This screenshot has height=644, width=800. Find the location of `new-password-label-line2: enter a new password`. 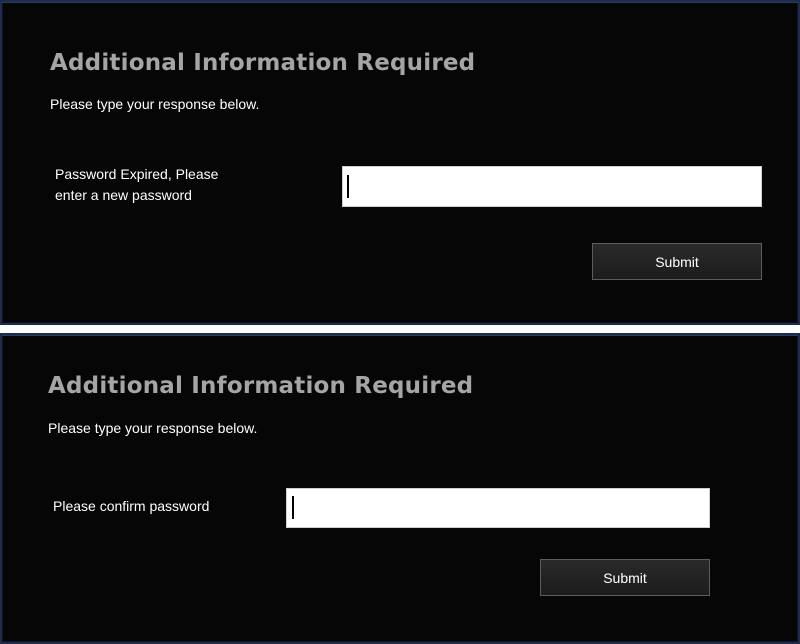

new-password-label-line2: enter a new password is located at coordinates (123, 195).